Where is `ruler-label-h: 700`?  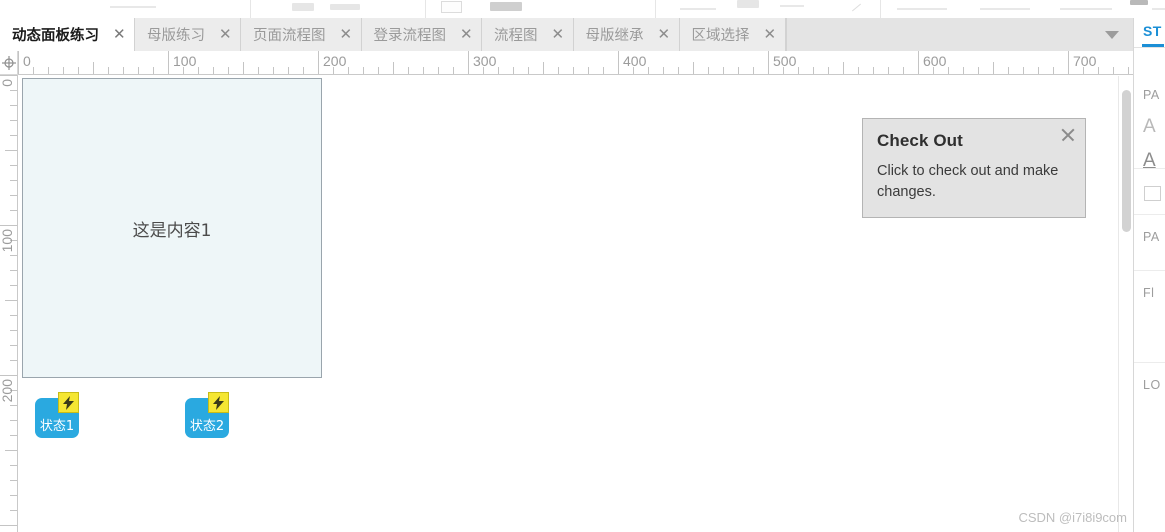
ruler-label-h: 700 is located at coordinates (1085, 61).